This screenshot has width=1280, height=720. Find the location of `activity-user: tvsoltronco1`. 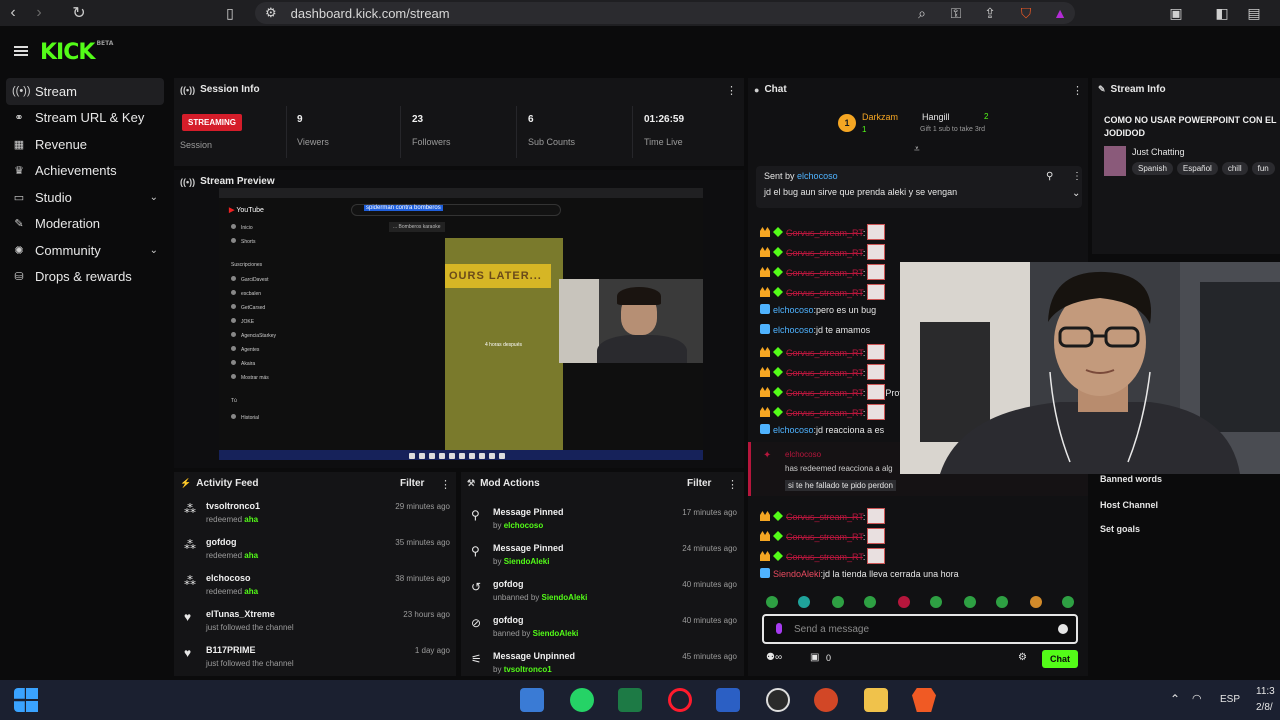

activity-user: tvsoltronco1 is located at coordinates (233, 506).